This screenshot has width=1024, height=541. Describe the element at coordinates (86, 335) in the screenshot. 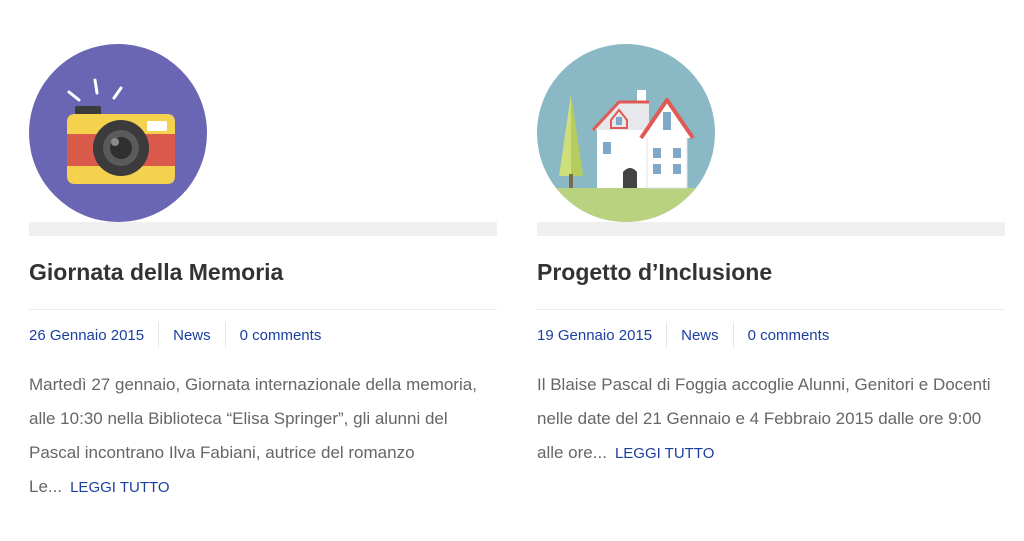

I see `post-date-link: 26 Gennaio 2015` at that location.